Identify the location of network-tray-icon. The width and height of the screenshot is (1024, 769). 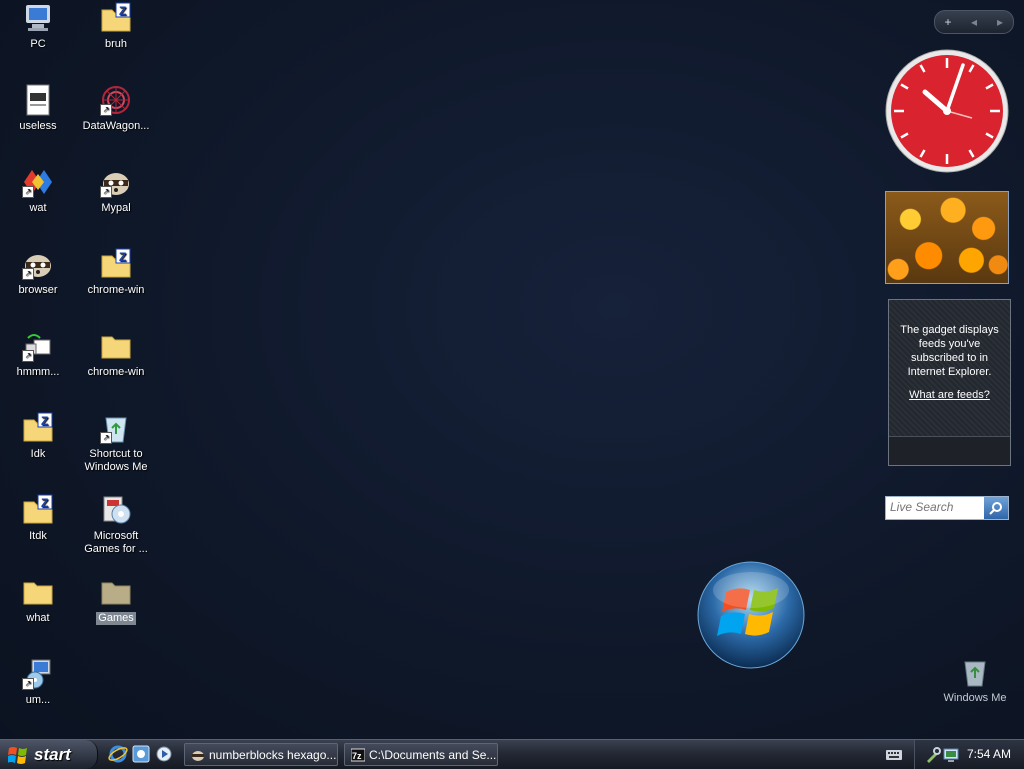
(951, 755).